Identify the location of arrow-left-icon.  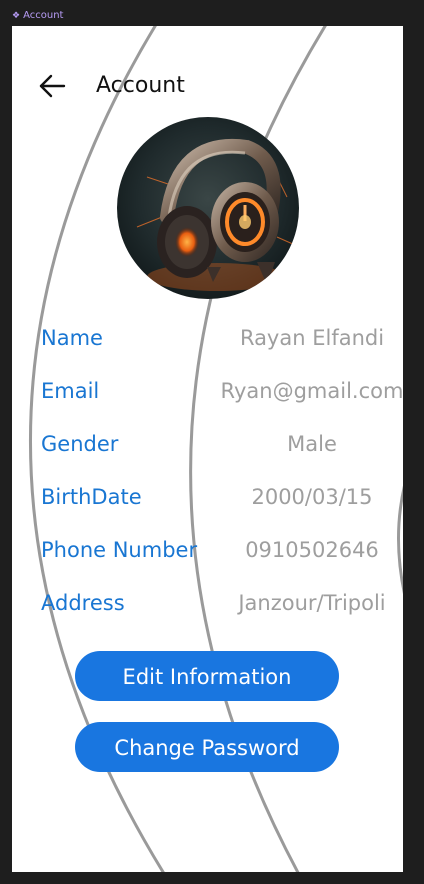
(52, 86).